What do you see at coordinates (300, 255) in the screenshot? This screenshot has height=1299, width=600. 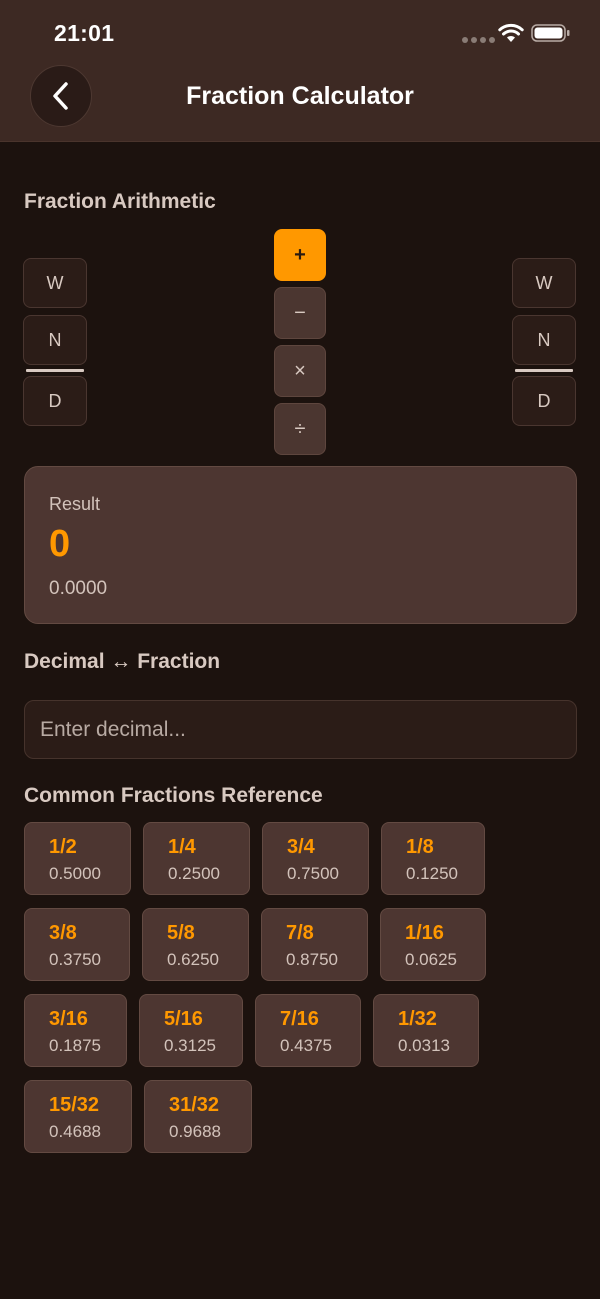 I see `add-operator-button: +` at bounding box center [300, 255].